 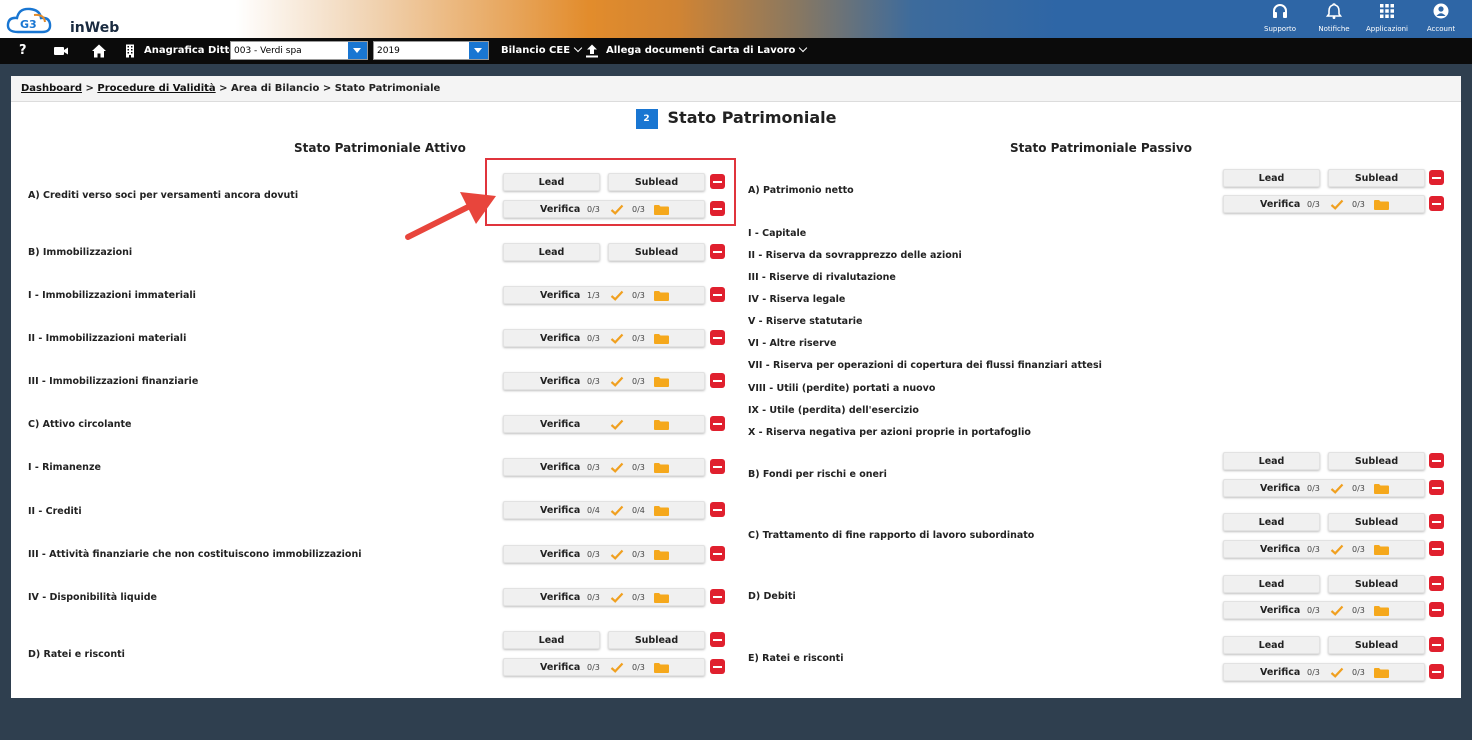 I want to click on passivo-row-label: E) Ratei e risconti, so click(x=796, y=658).